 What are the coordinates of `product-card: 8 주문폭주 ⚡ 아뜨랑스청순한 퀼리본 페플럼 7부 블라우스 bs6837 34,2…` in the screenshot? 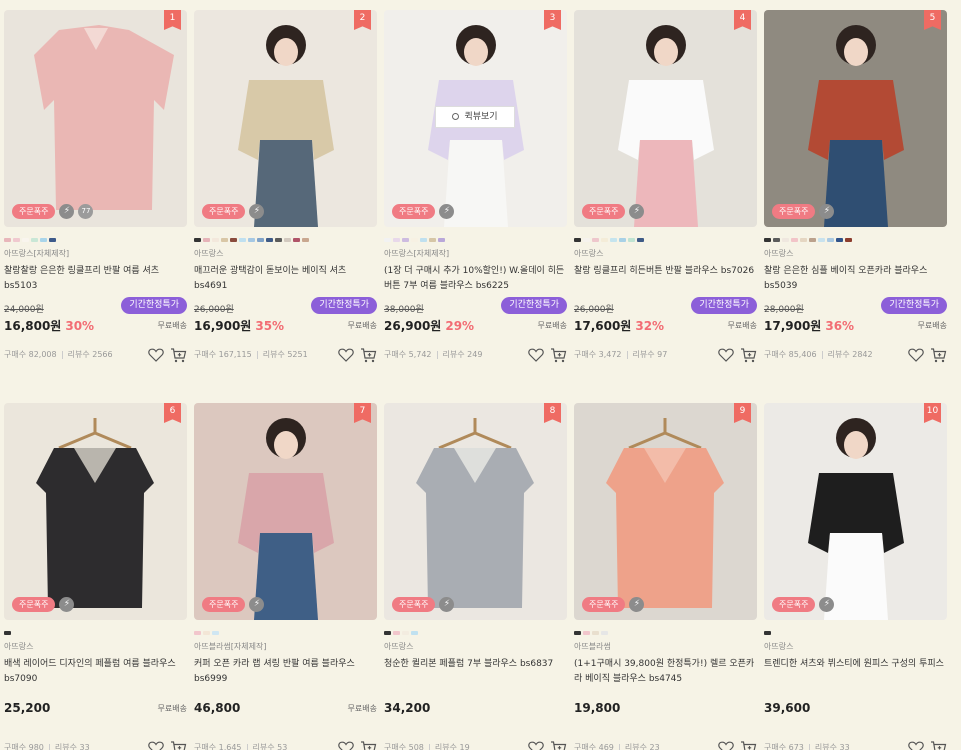 It's located at (475, 576).